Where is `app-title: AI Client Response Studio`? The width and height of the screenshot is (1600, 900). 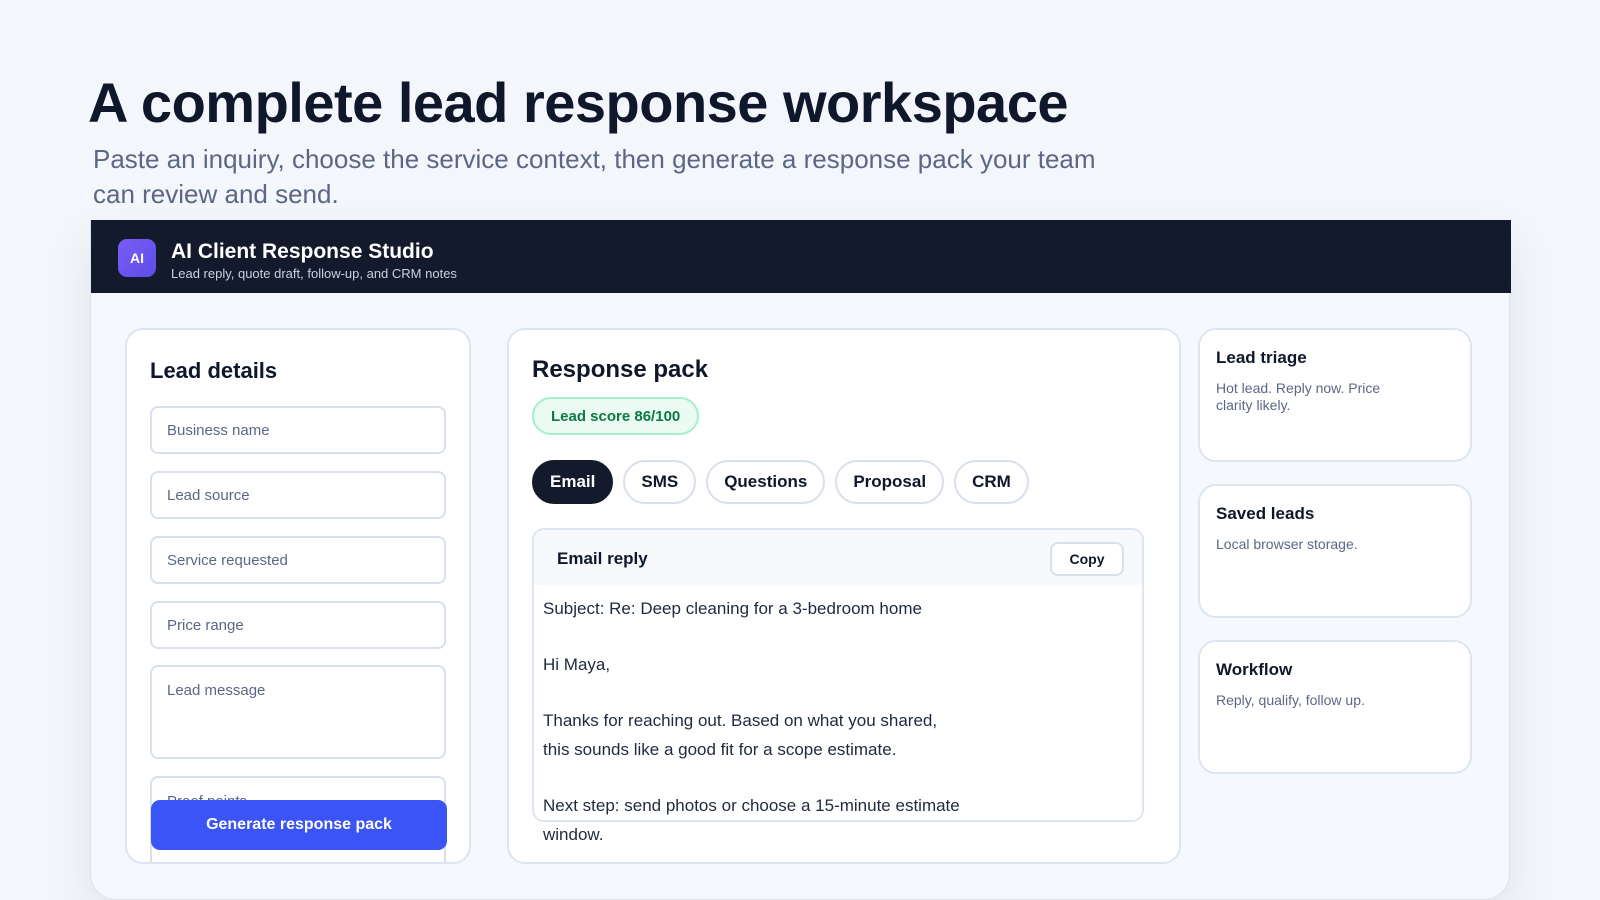 app-title: AI Client Response Studio is located at coordinates (302, 251).